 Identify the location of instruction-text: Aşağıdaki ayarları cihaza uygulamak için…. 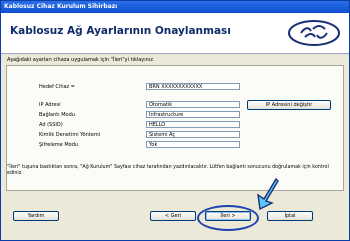
(81, 60).